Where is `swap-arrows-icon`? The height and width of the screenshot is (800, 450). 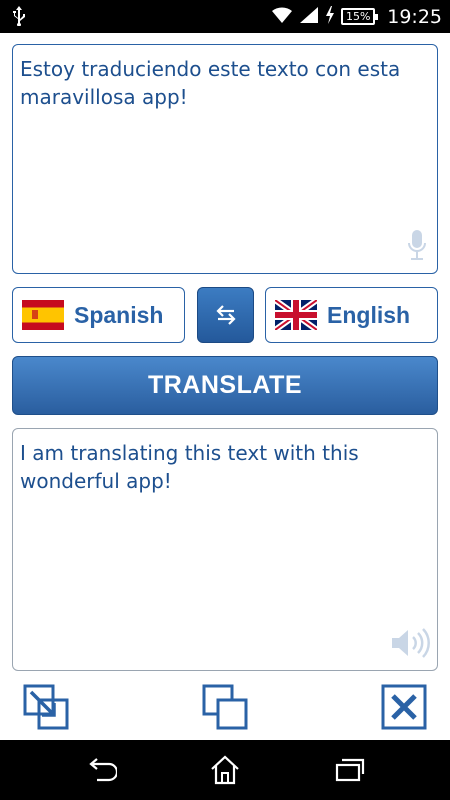
swap-arrows-icon is located at coordinates (225, 315).